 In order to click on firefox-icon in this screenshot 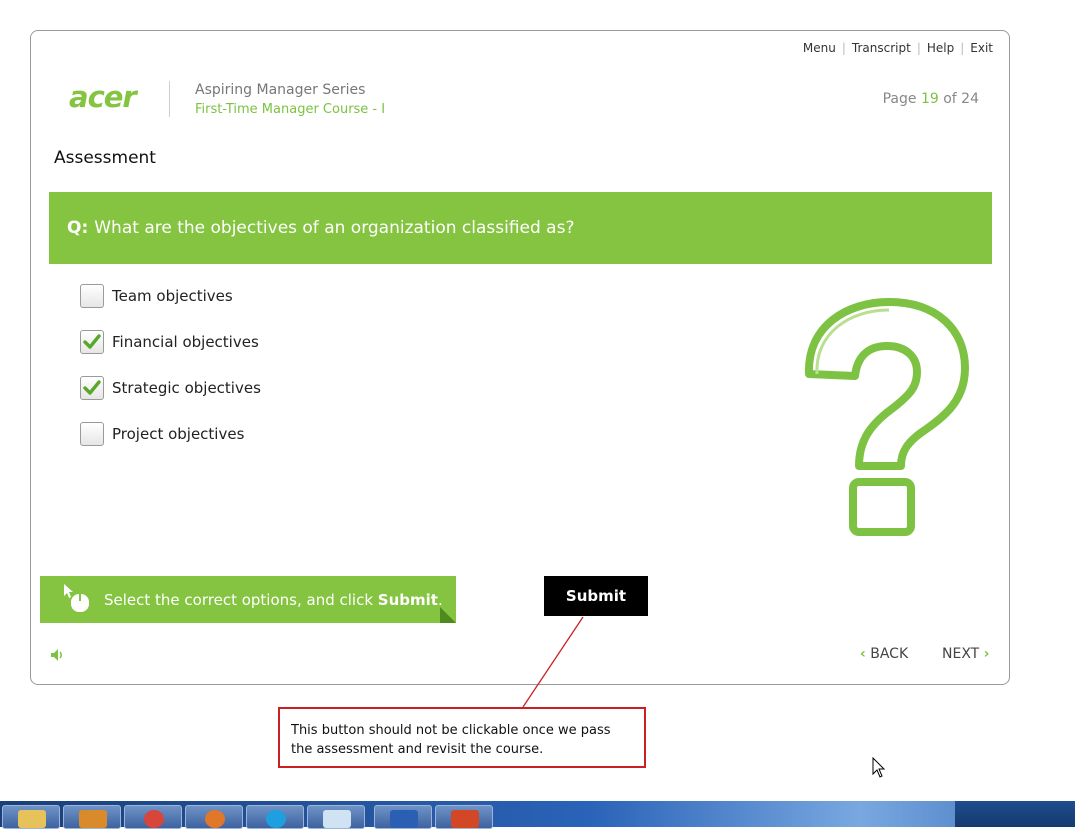, I will do `click(215, 819)`.